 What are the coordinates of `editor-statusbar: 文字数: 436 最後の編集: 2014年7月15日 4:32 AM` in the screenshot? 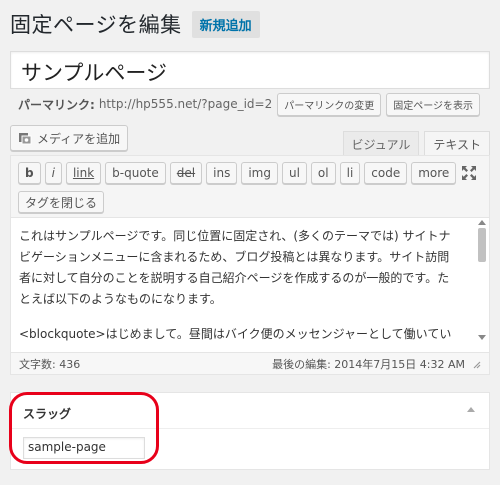 It's located at (250, 363).